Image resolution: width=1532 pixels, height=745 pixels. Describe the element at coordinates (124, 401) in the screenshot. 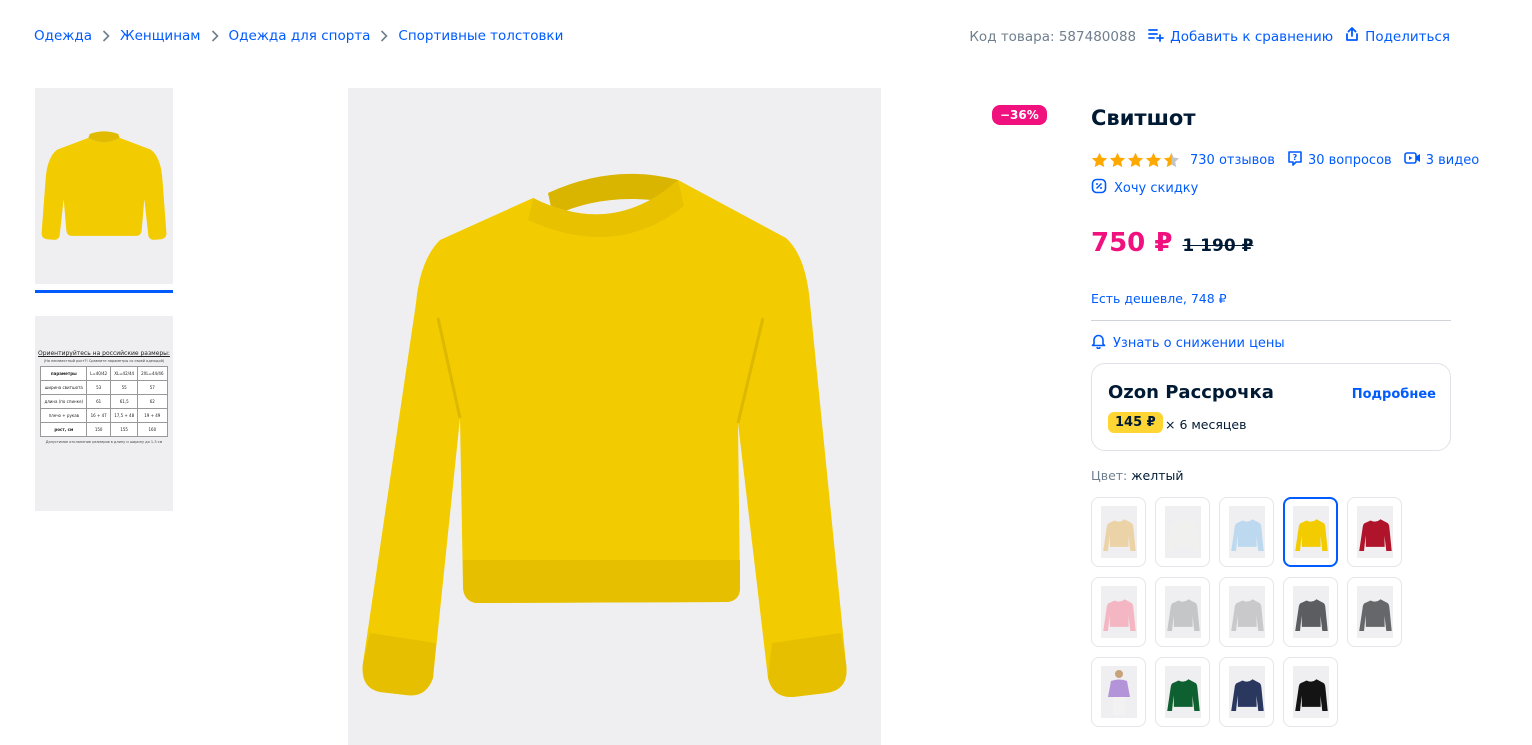

I see `table-cell: 61,5` at that location.